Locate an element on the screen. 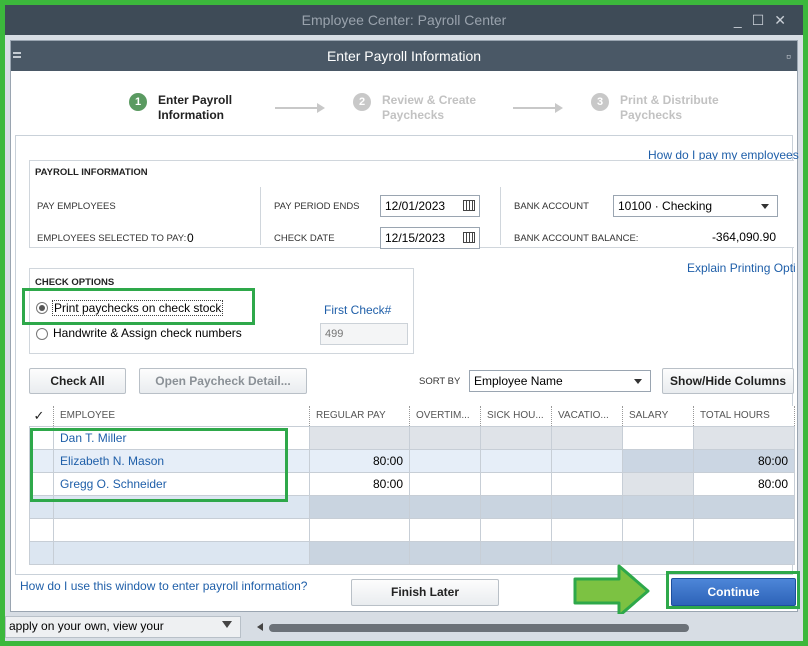  step-2-line2: Paychecks is located at coordinates (413, 115).